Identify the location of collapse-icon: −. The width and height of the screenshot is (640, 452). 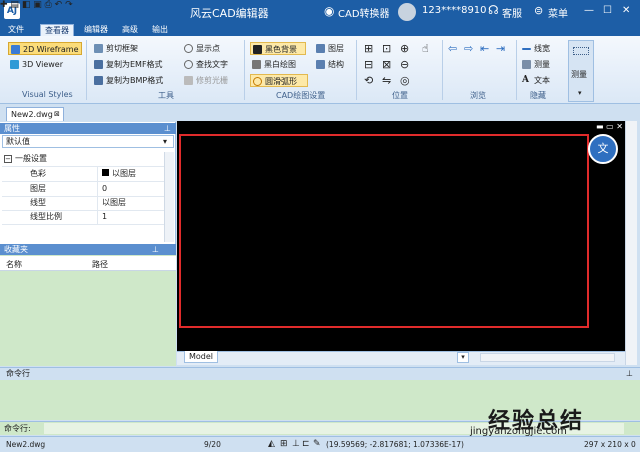
(8, 159).